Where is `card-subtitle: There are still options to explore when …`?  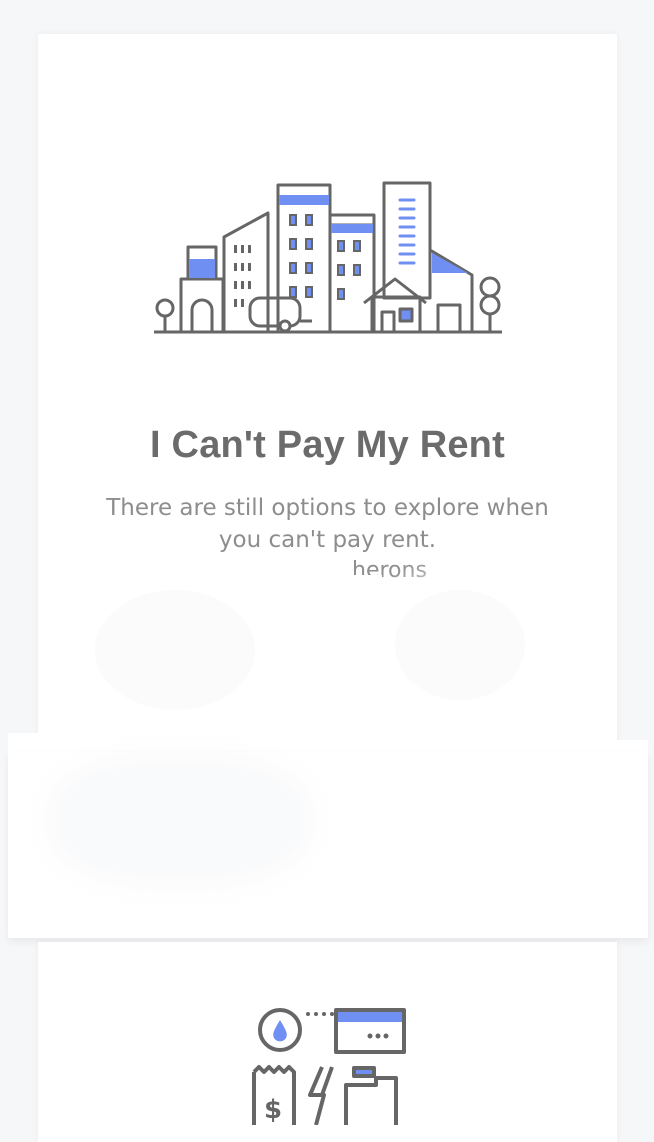
card-subtitle: There are still options to explore when … is located at coordinates (327, 524).